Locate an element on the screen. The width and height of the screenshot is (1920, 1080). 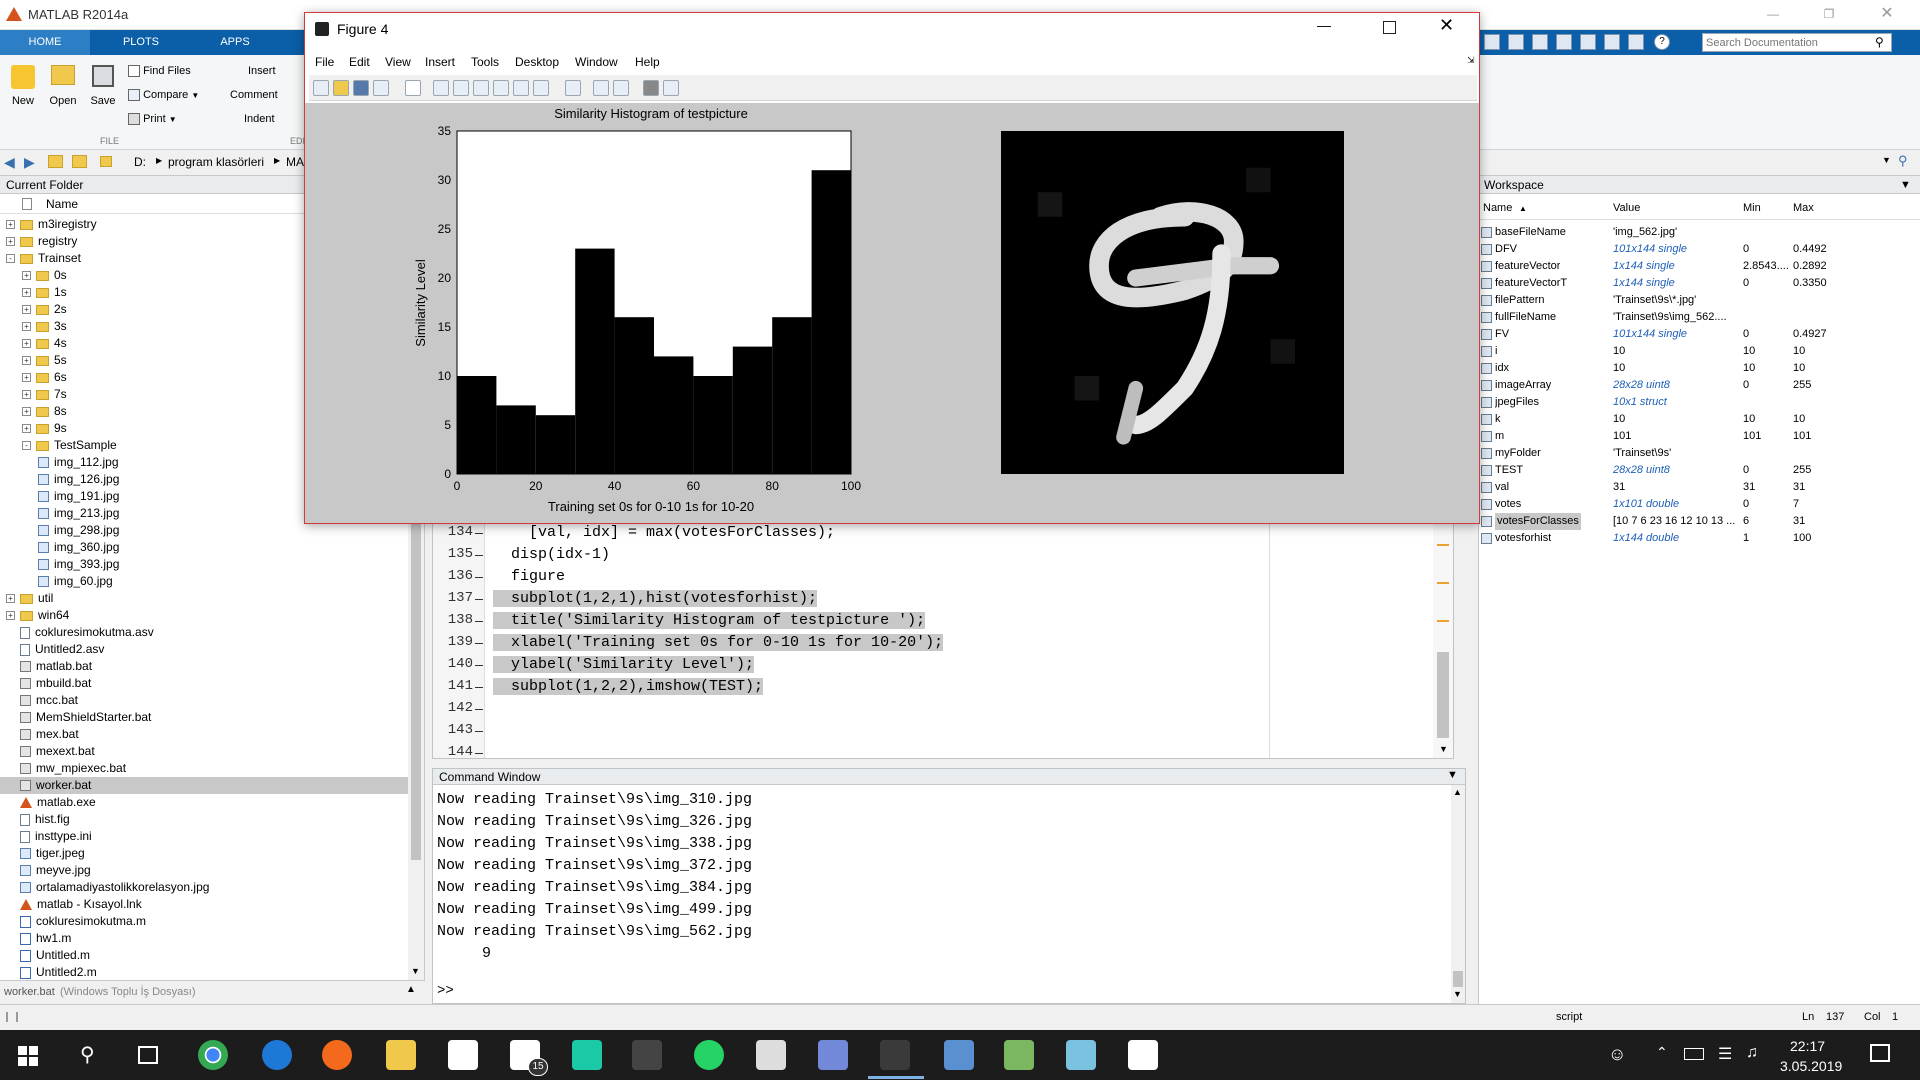
folder-tree-folder: + util is located at coordinates (204, 598).